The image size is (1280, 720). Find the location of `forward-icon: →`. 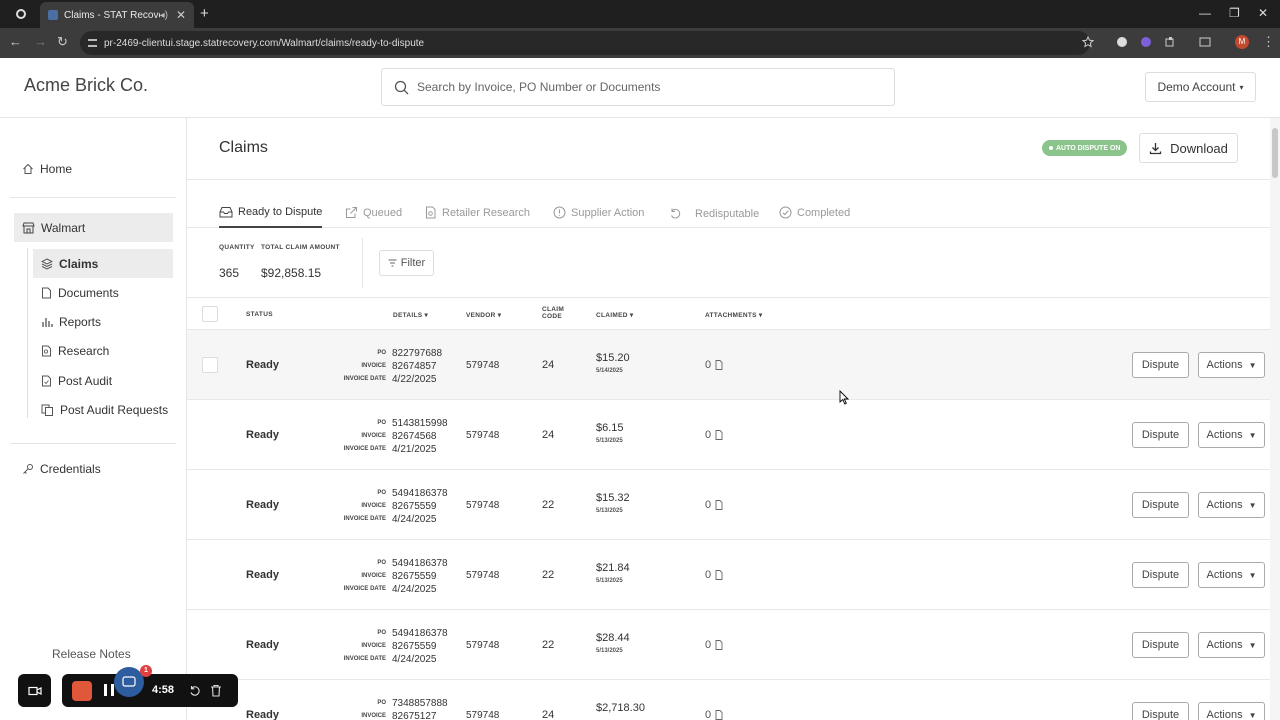

forward-icon: → is located at coordinates (40, 41).